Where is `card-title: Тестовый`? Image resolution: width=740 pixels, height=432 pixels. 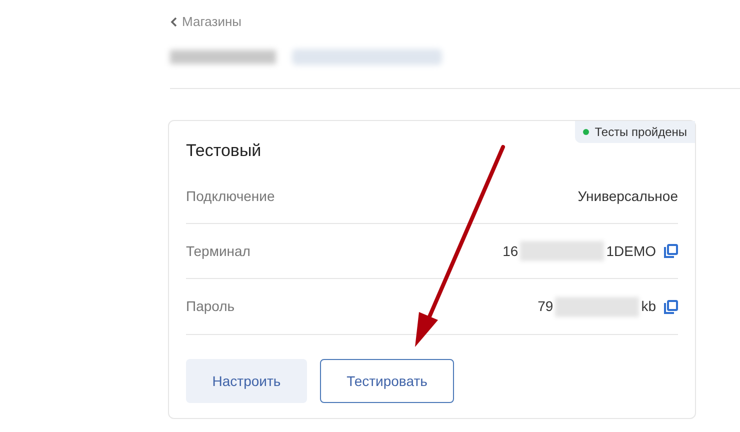 card-title: Тестовый is located at coordinates (224, 151).